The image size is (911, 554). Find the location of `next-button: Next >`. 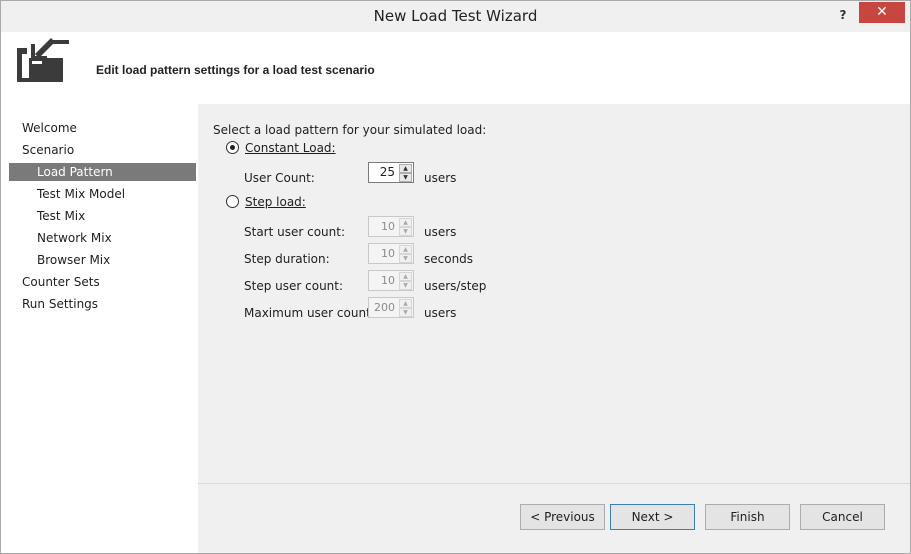

next-button: Next > is located at coordinates (652, 517).